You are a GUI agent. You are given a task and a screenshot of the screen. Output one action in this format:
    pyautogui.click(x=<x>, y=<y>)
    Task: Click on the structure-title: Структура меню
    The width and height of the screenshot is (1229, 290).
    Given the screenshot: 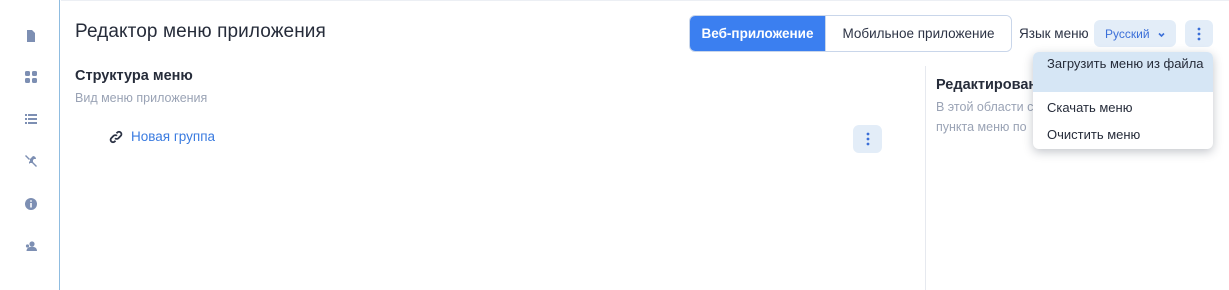 What is the action you would take?
    pyautogui.click(x=134, y=76)
    